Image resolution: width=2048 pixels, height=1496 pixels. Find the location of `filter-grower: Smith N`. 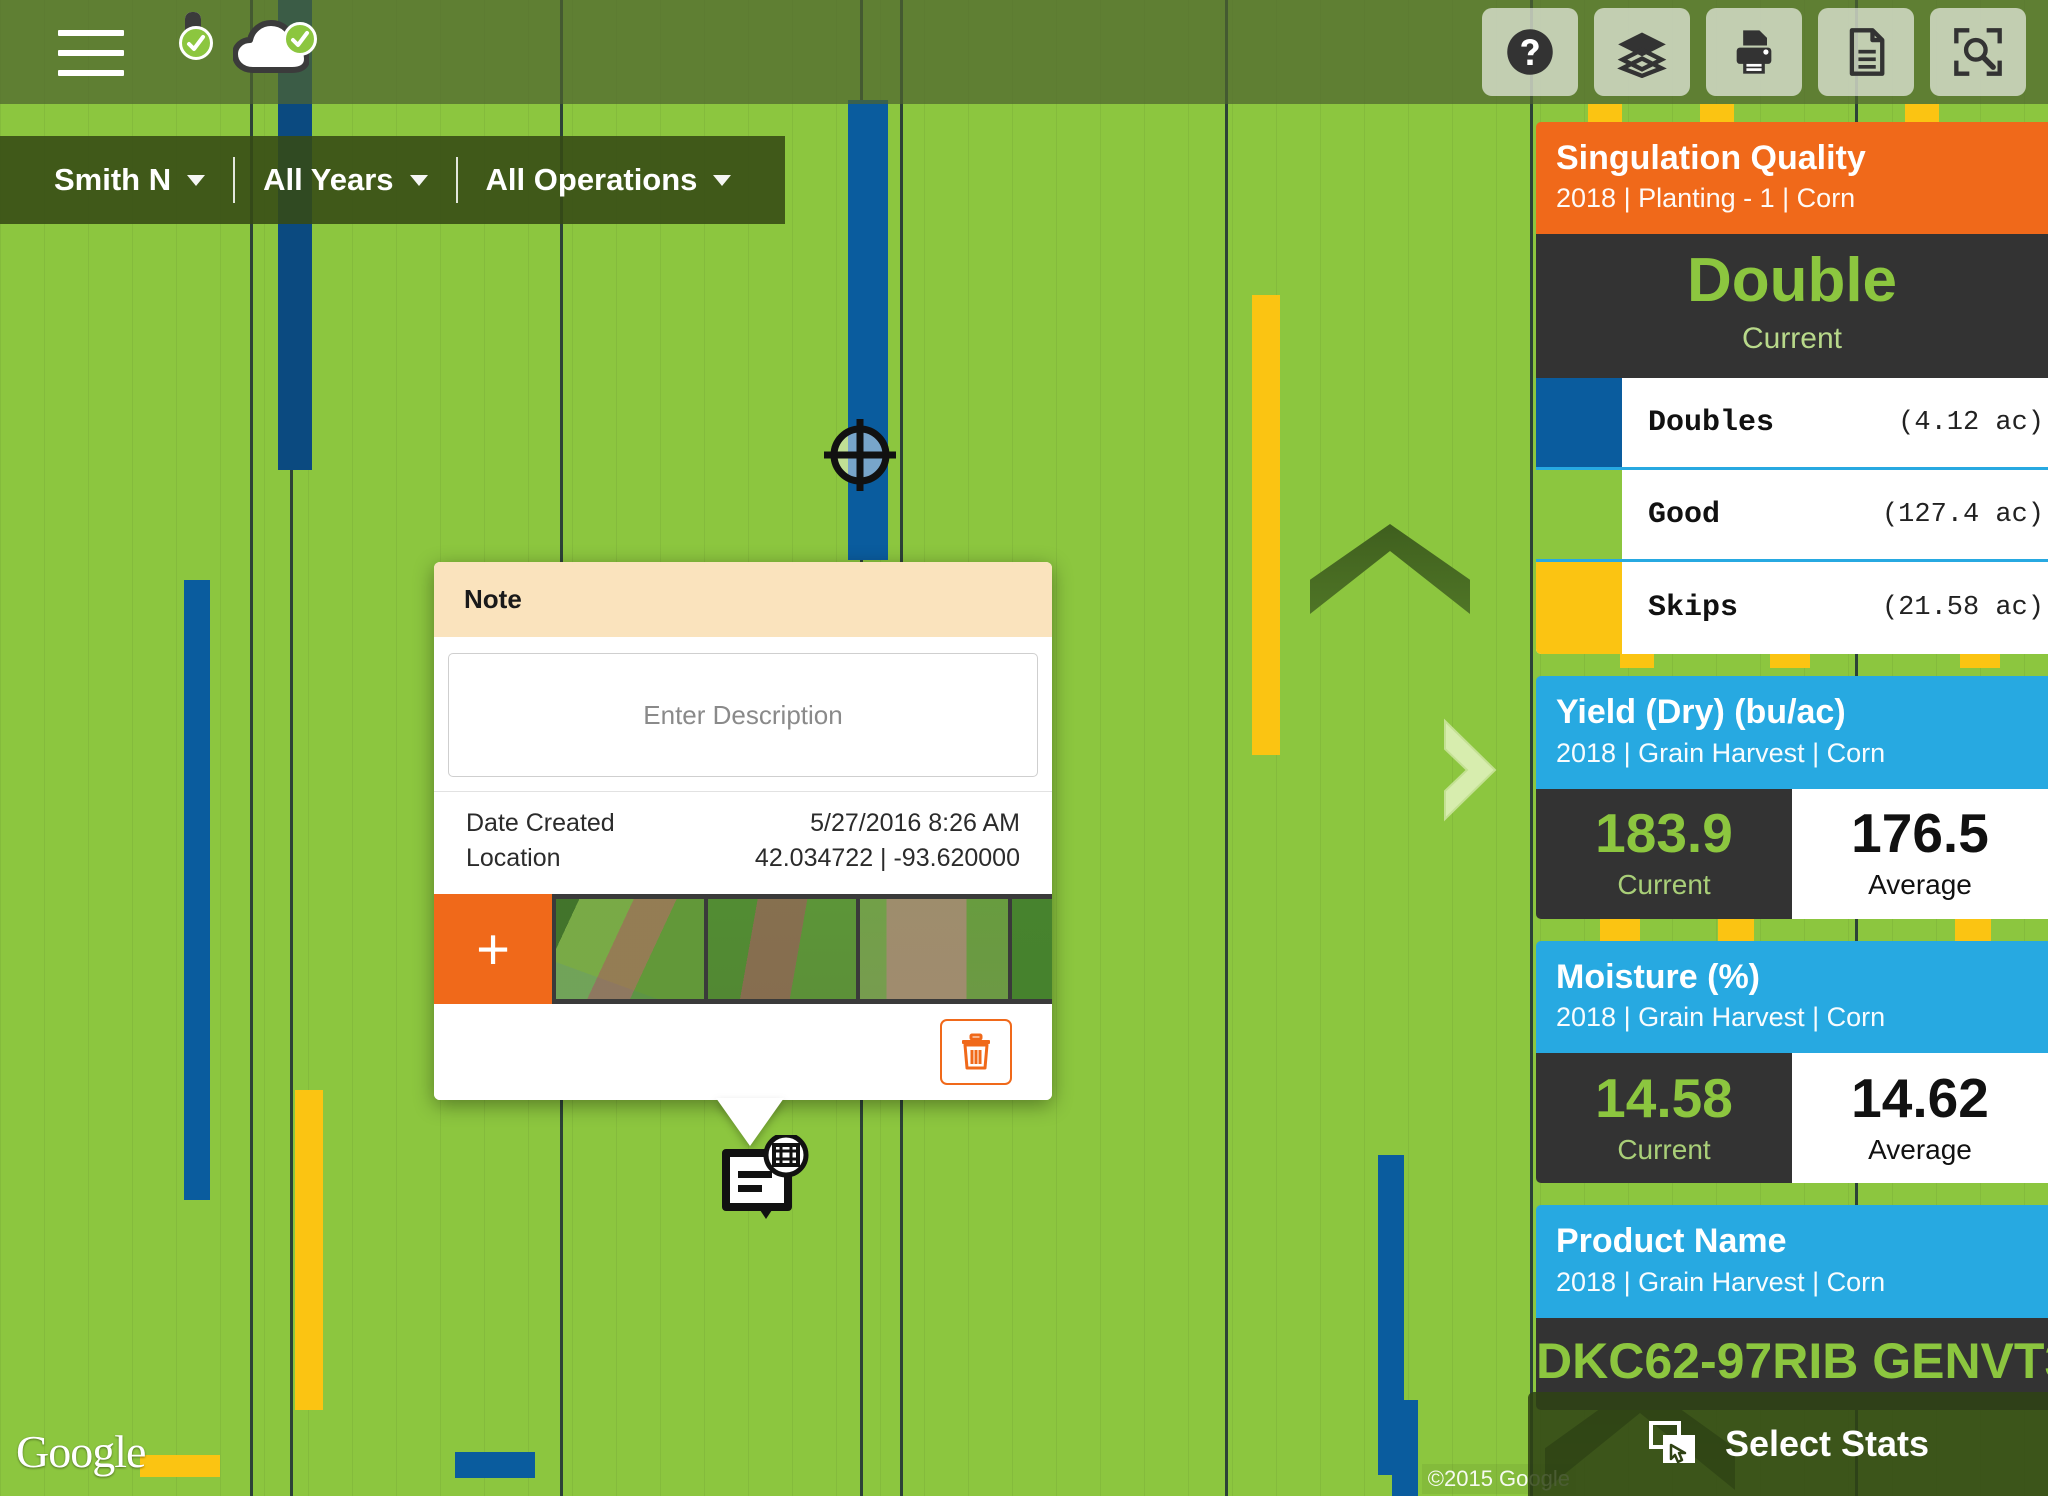

filter-grower: Smith N is located at coordinates (129, 180).